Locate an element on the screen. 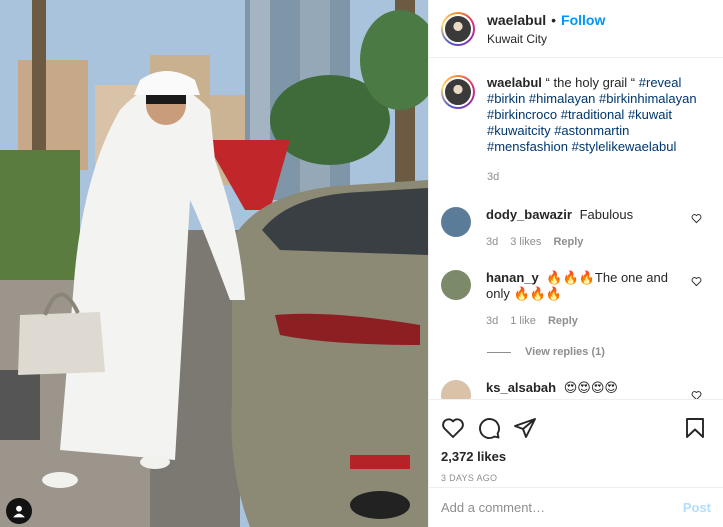  view-replies-button: View replies (1) is located at coordinates (546, 352).